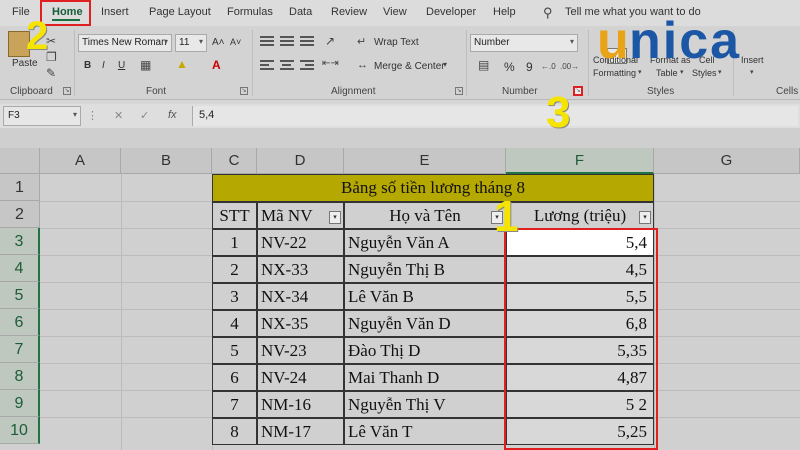 Image resolution: width=800 pixels, height=450 pixels. What do you see at coordinates (569, 66) in the screenshot?
I see `decrease-decimal-icon: .00→` at bounding box center [569, 66].